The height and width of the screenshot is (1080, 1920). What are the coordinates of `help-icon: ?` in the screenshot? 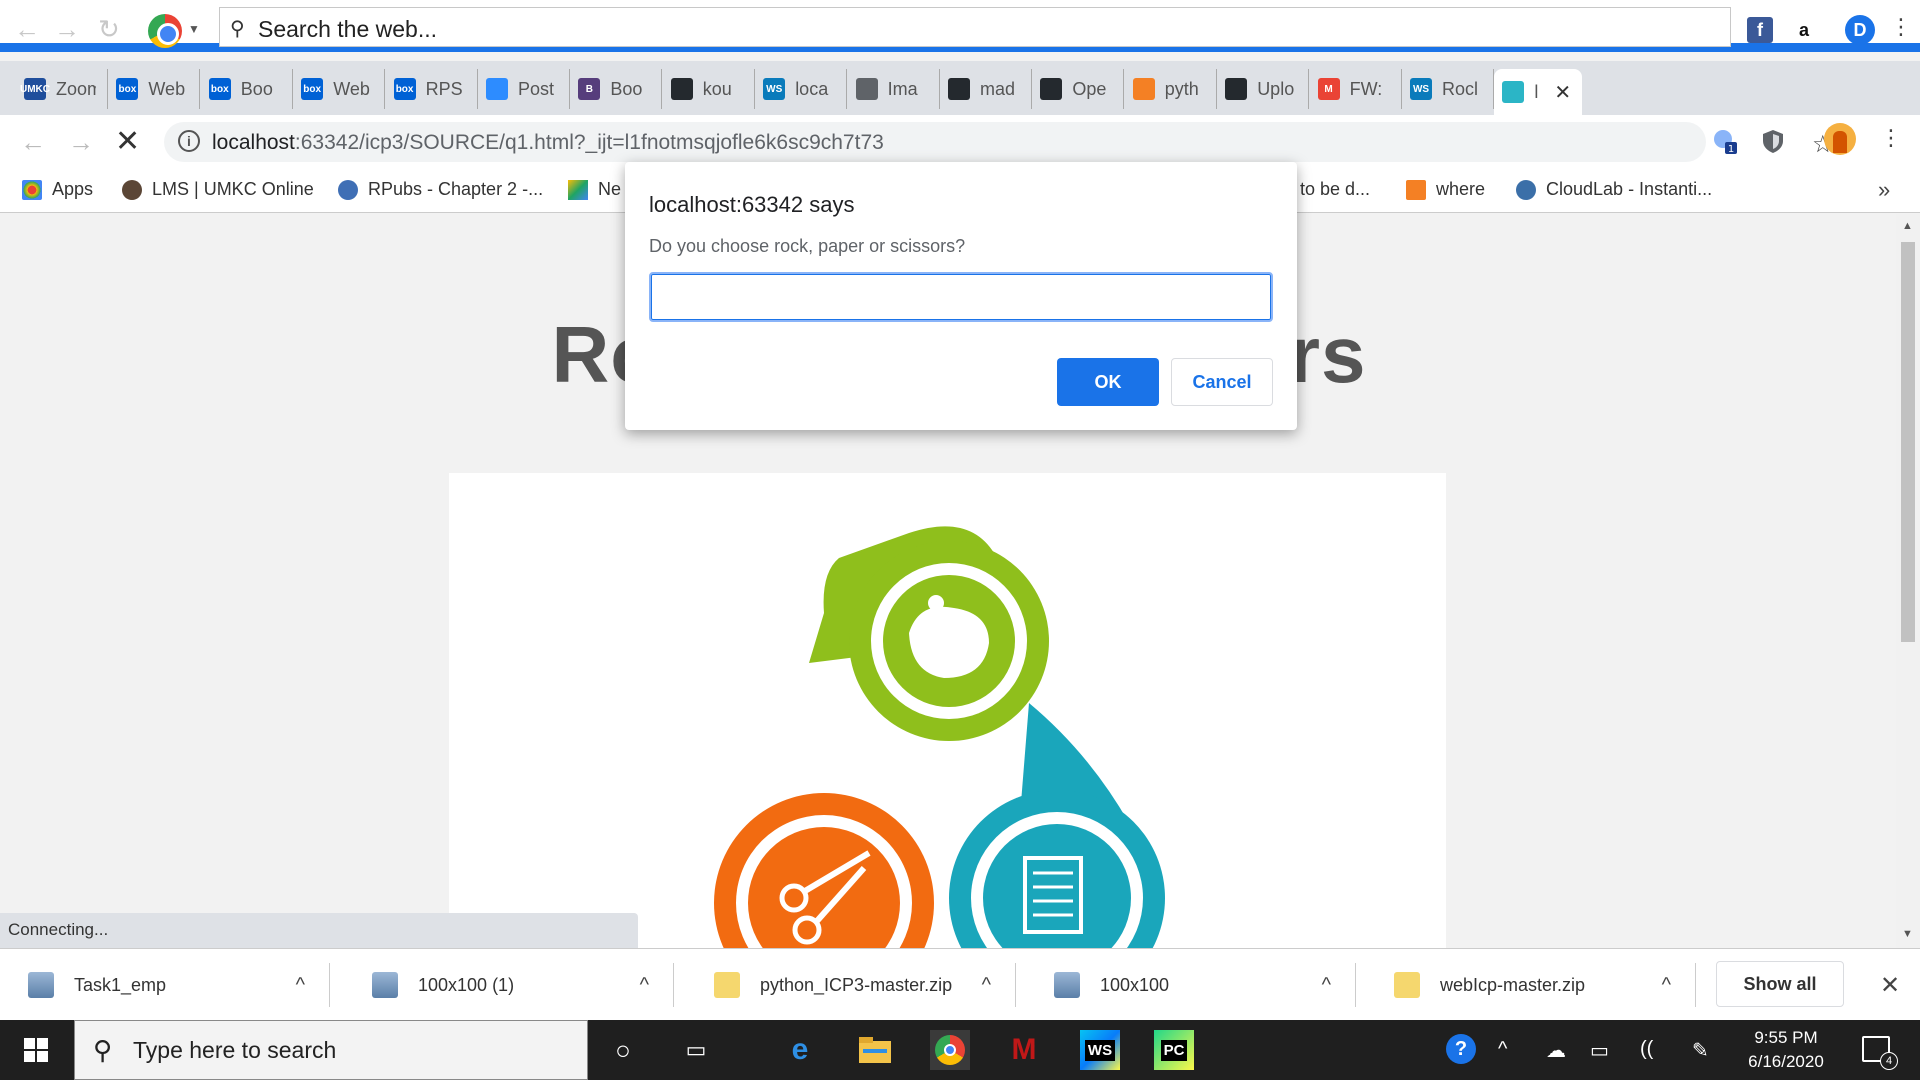 It's located at (1461, 1049).